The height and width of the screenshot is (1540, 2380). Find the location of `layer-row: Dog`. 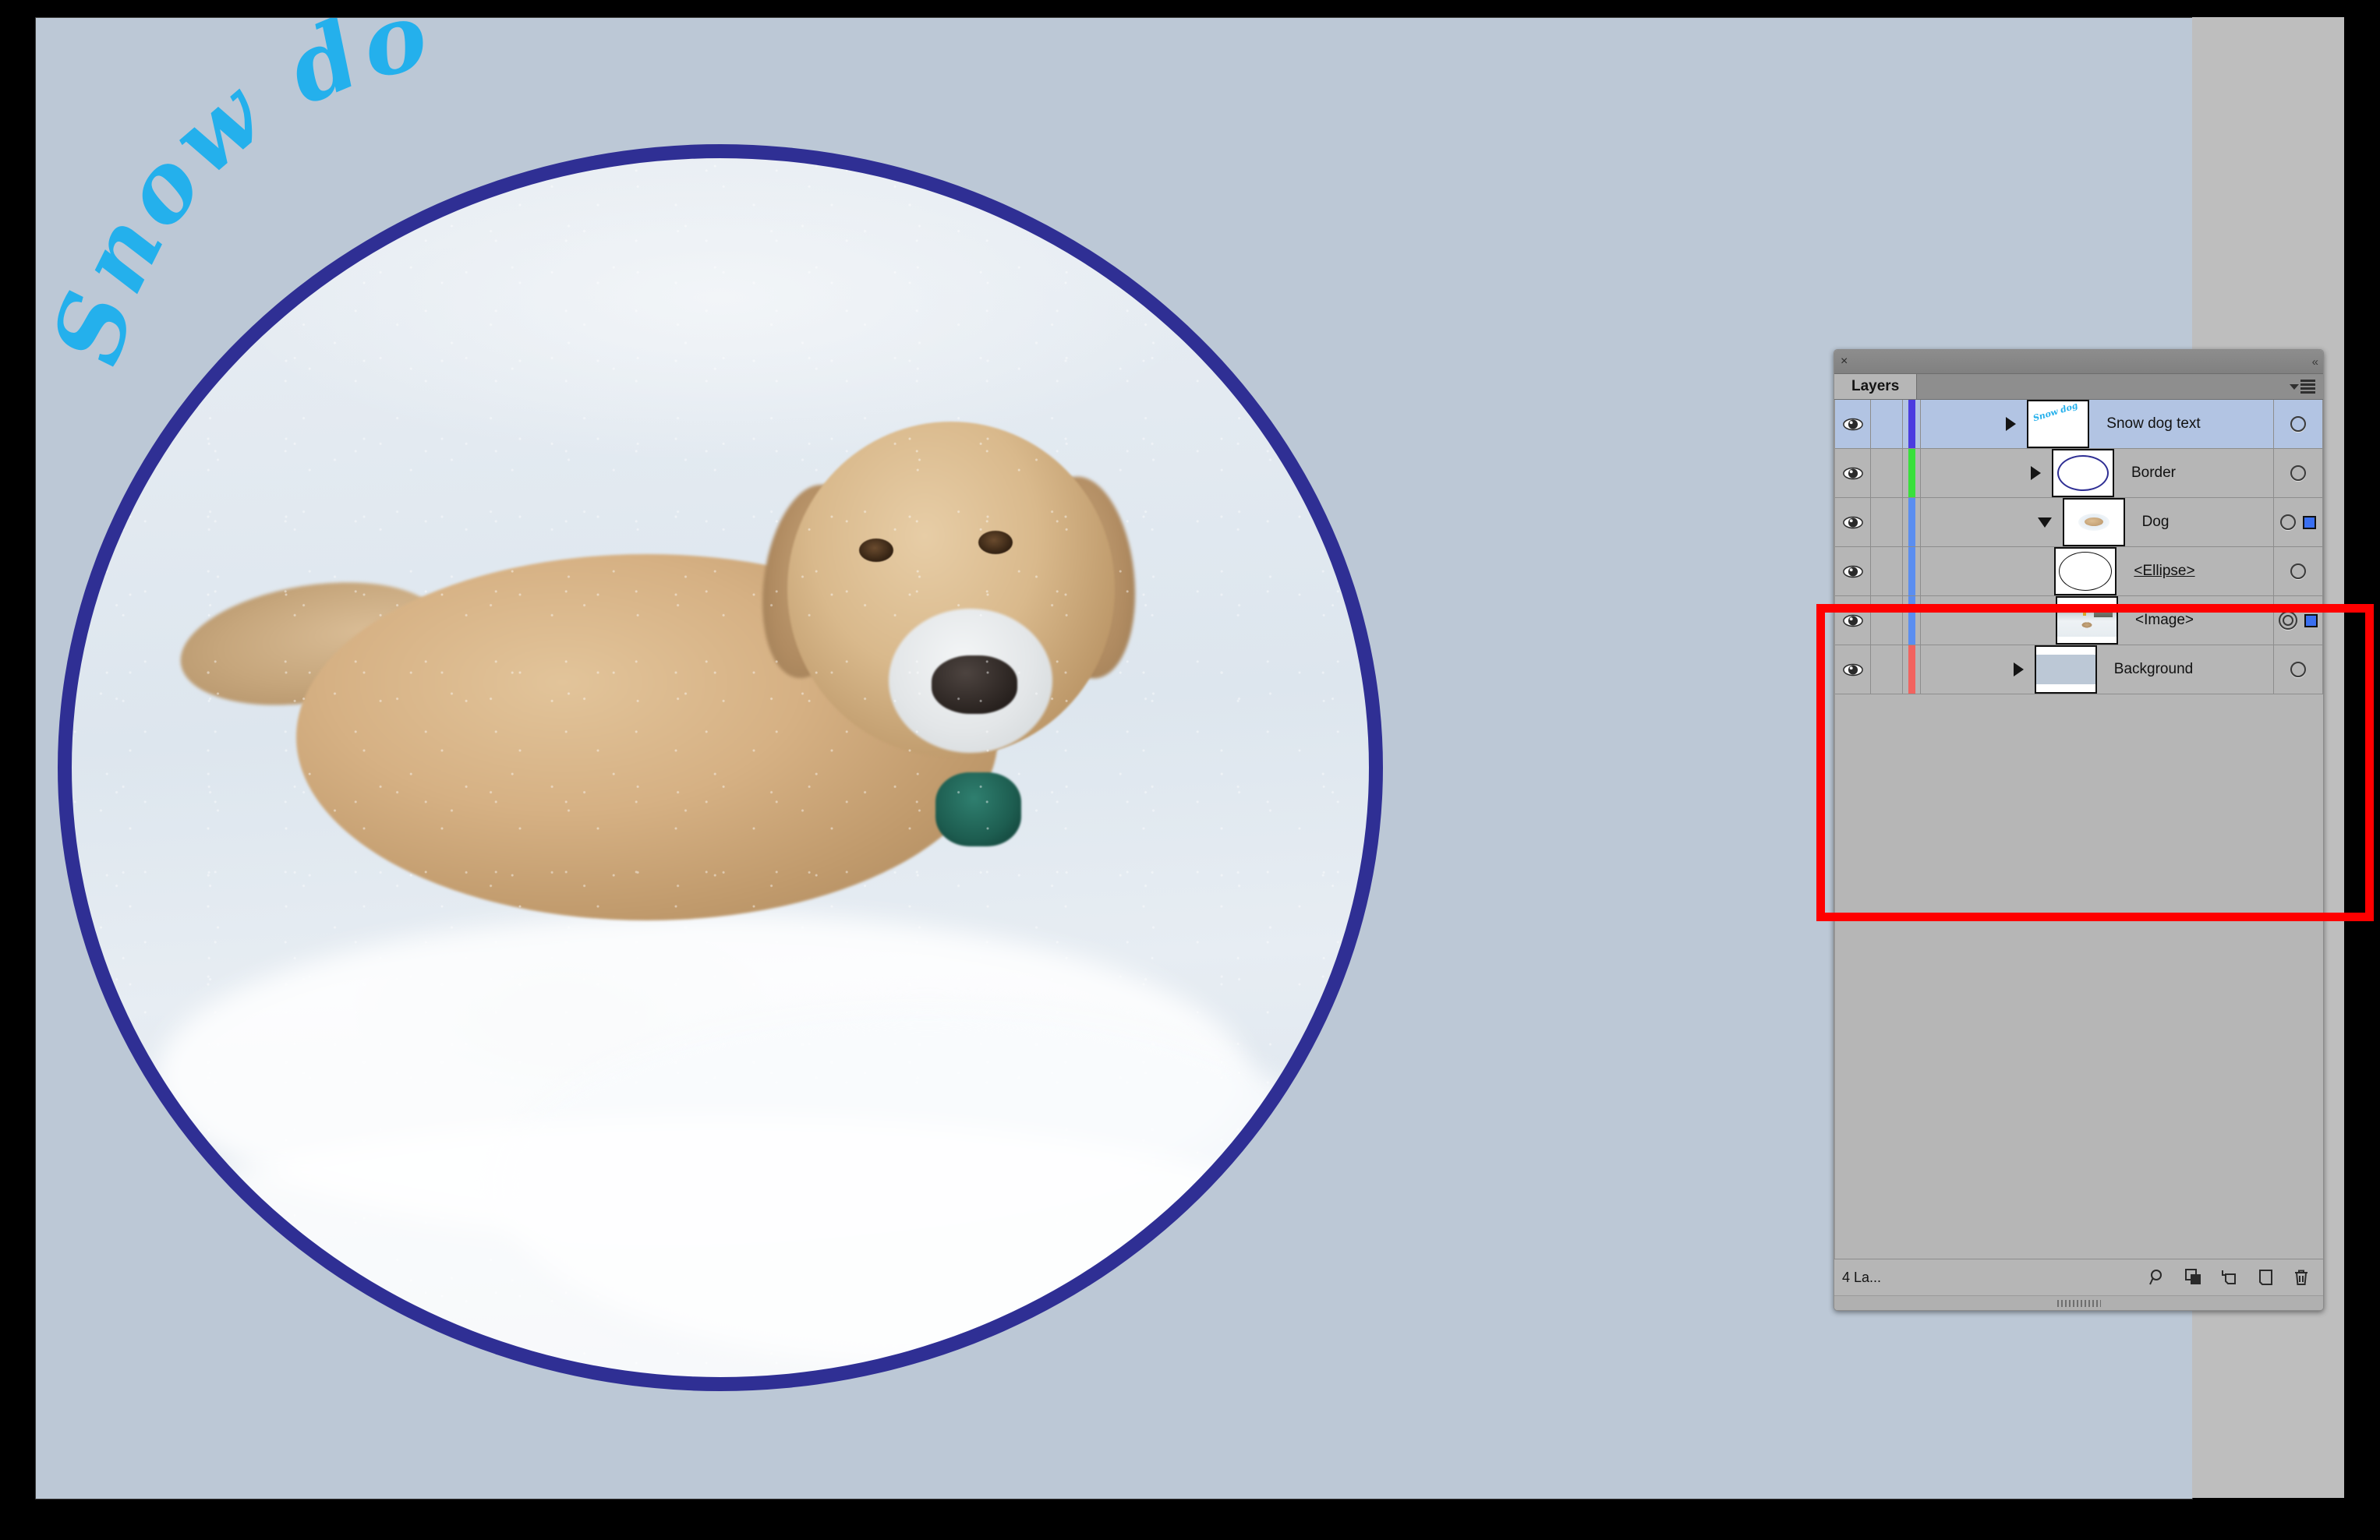

layer-row: Dog is located at coordinates (2079, 522).